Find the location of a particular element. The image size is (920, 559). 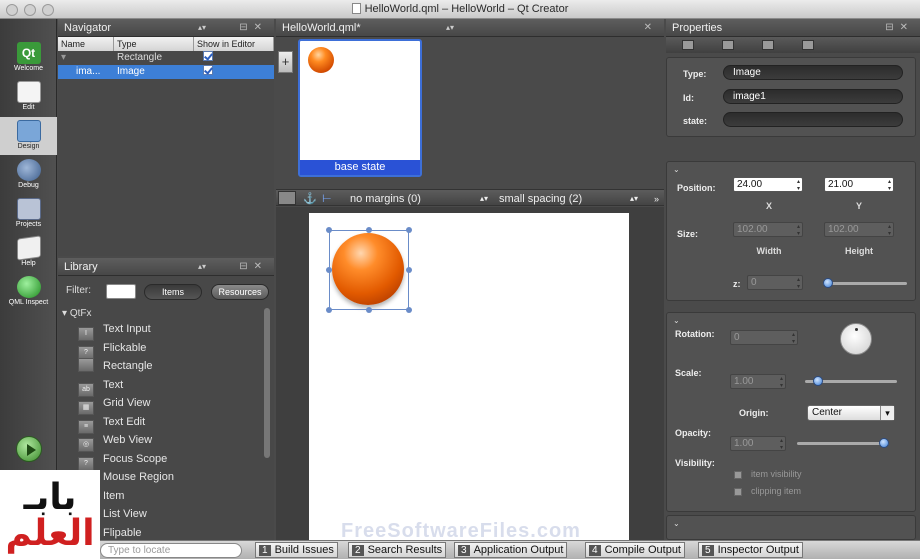

library-category: ▾ QtFx is located at coordinates (76, 313).